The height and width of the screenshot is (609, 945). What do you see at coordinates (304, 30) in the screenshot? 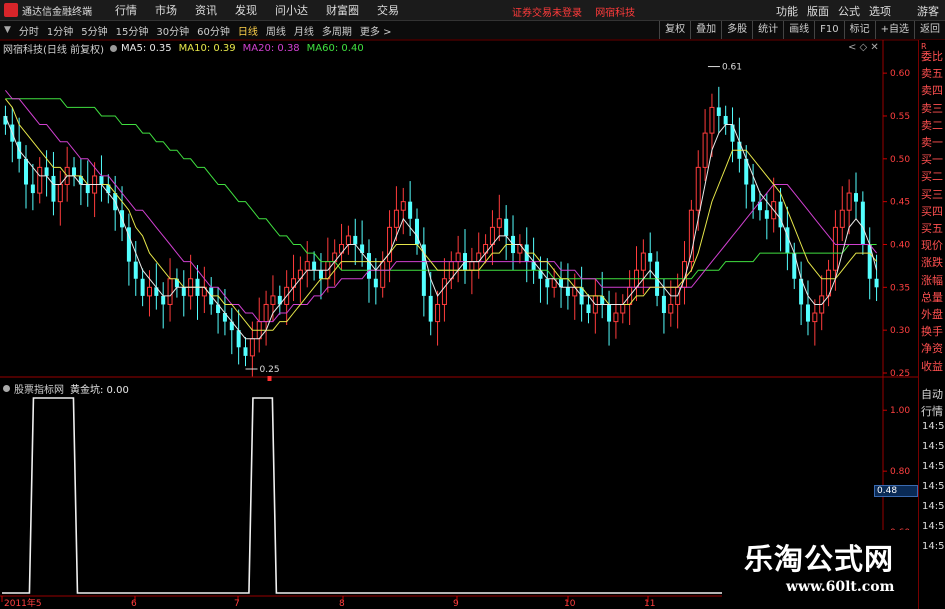
I see `period-monthly: 月线` at bounding box center [304, 30].